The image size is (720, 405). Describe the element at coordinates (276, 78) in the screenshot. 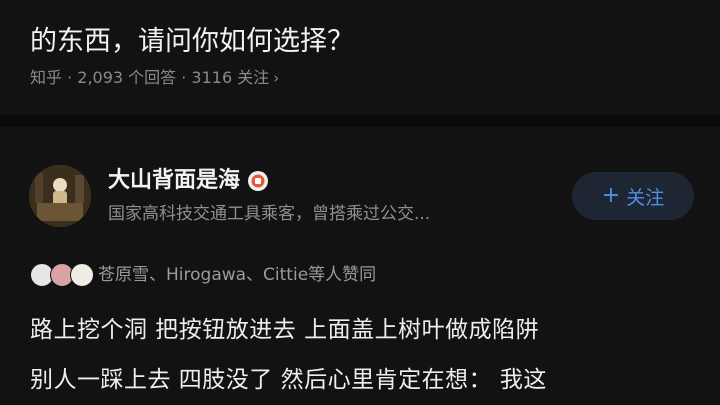

I see `chevron-right-icon: ›` at that location.